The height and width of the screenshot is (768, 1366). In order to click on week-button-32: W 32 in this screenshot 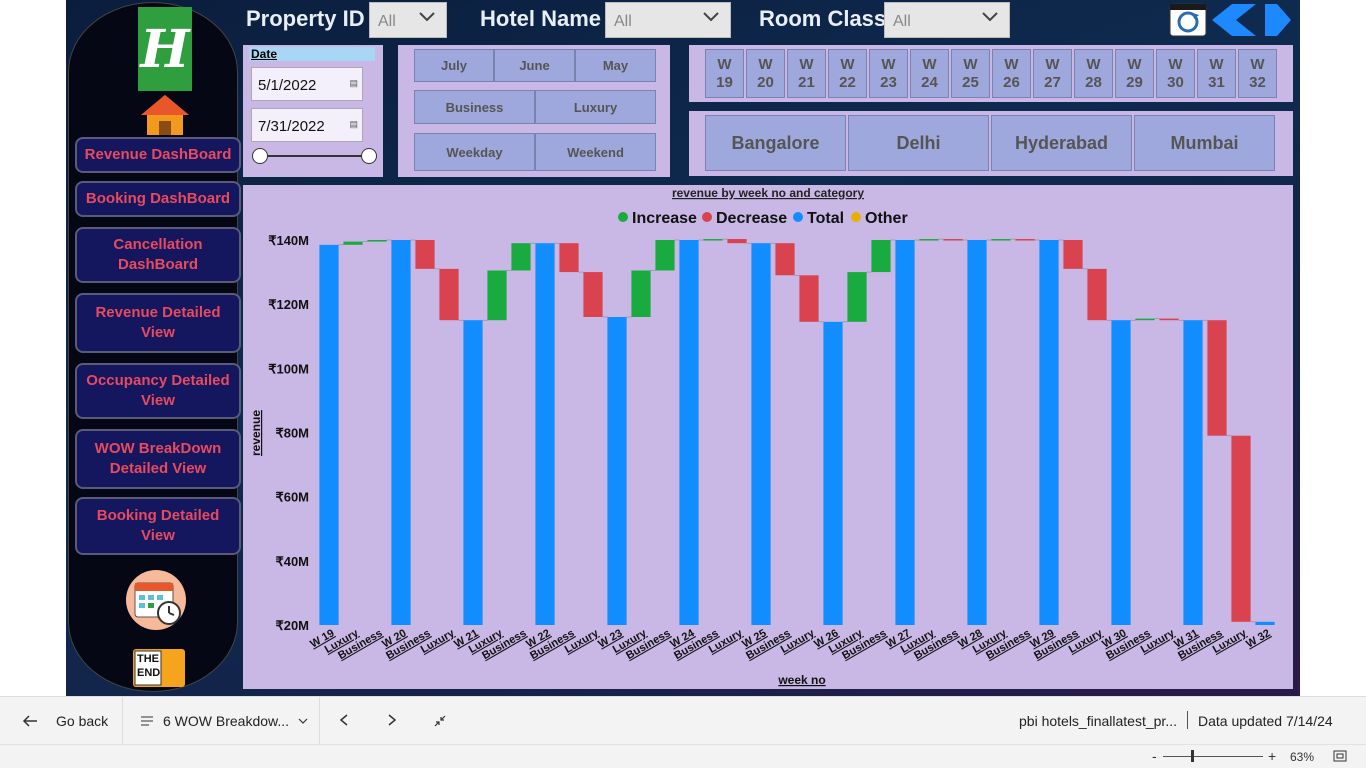, I will do `click(1257, 73)`.